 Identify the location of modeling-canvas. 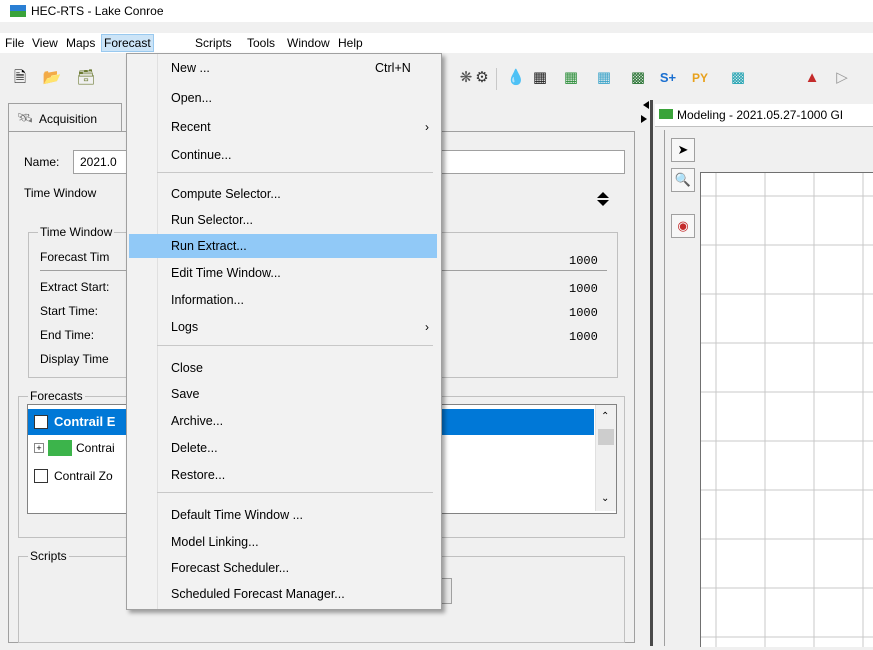
(786, 409).